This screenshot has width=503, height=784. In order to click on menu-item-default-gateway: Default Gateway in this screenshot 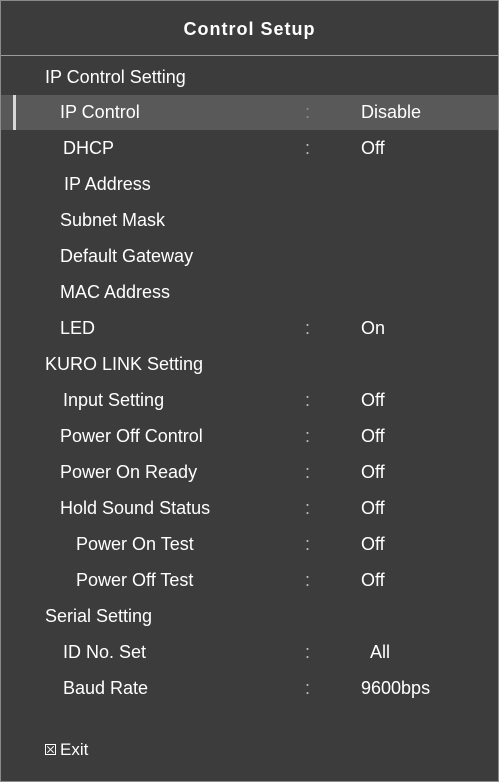, I will do `click(249, 256)`.